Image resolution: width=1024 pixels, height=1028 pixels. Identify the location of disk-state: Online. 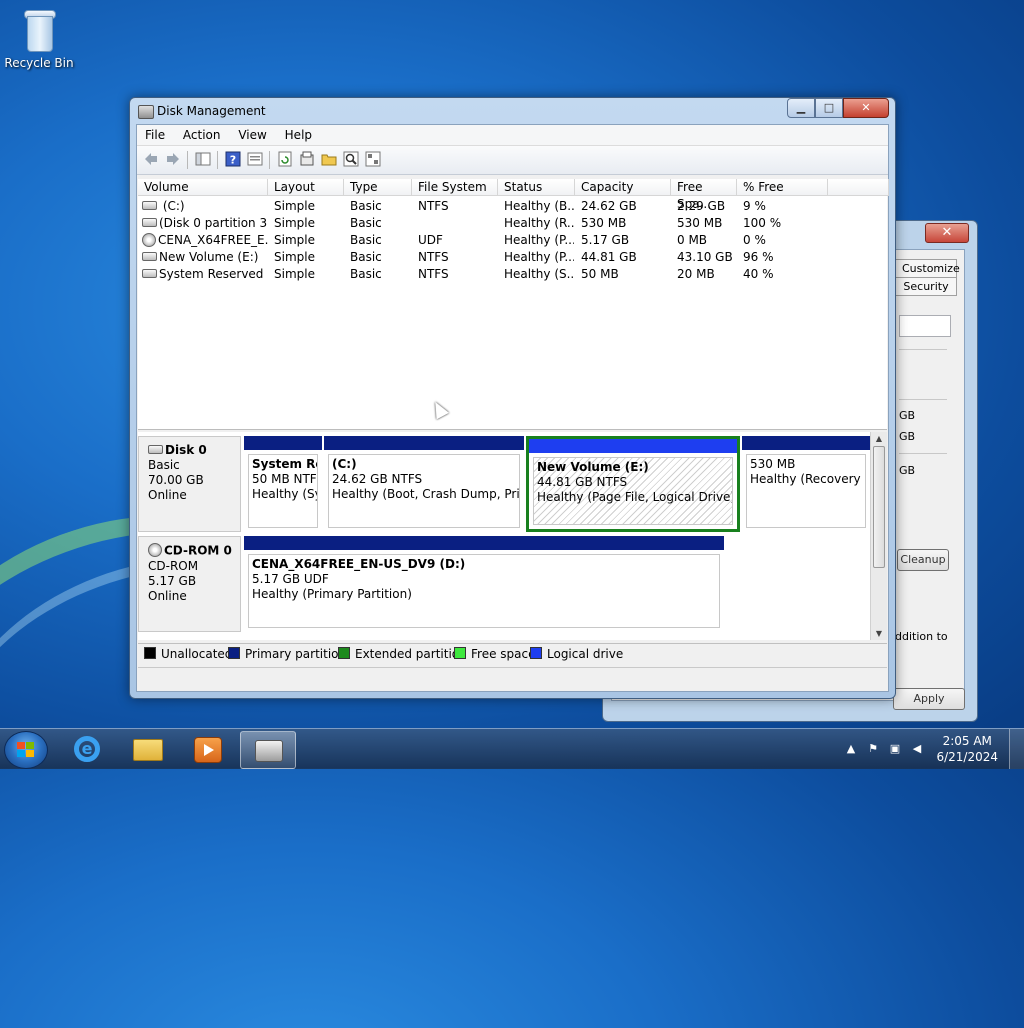
(167, 495).